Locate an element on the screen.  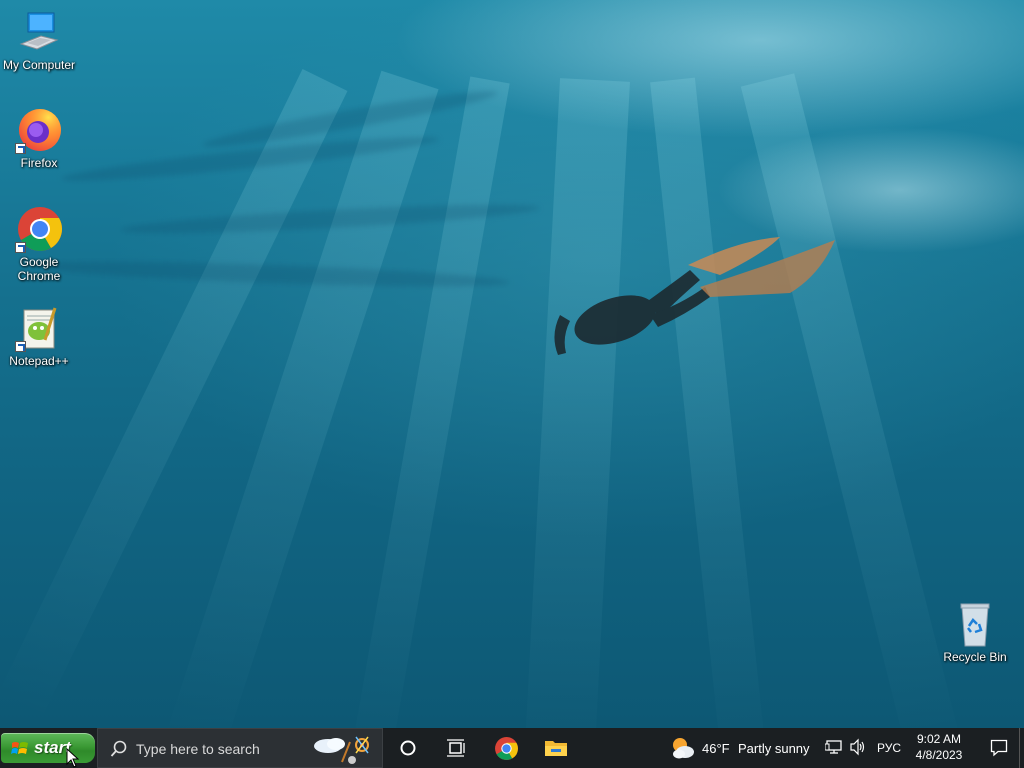
windows-logo-icon is located at coordinates (19, 748).